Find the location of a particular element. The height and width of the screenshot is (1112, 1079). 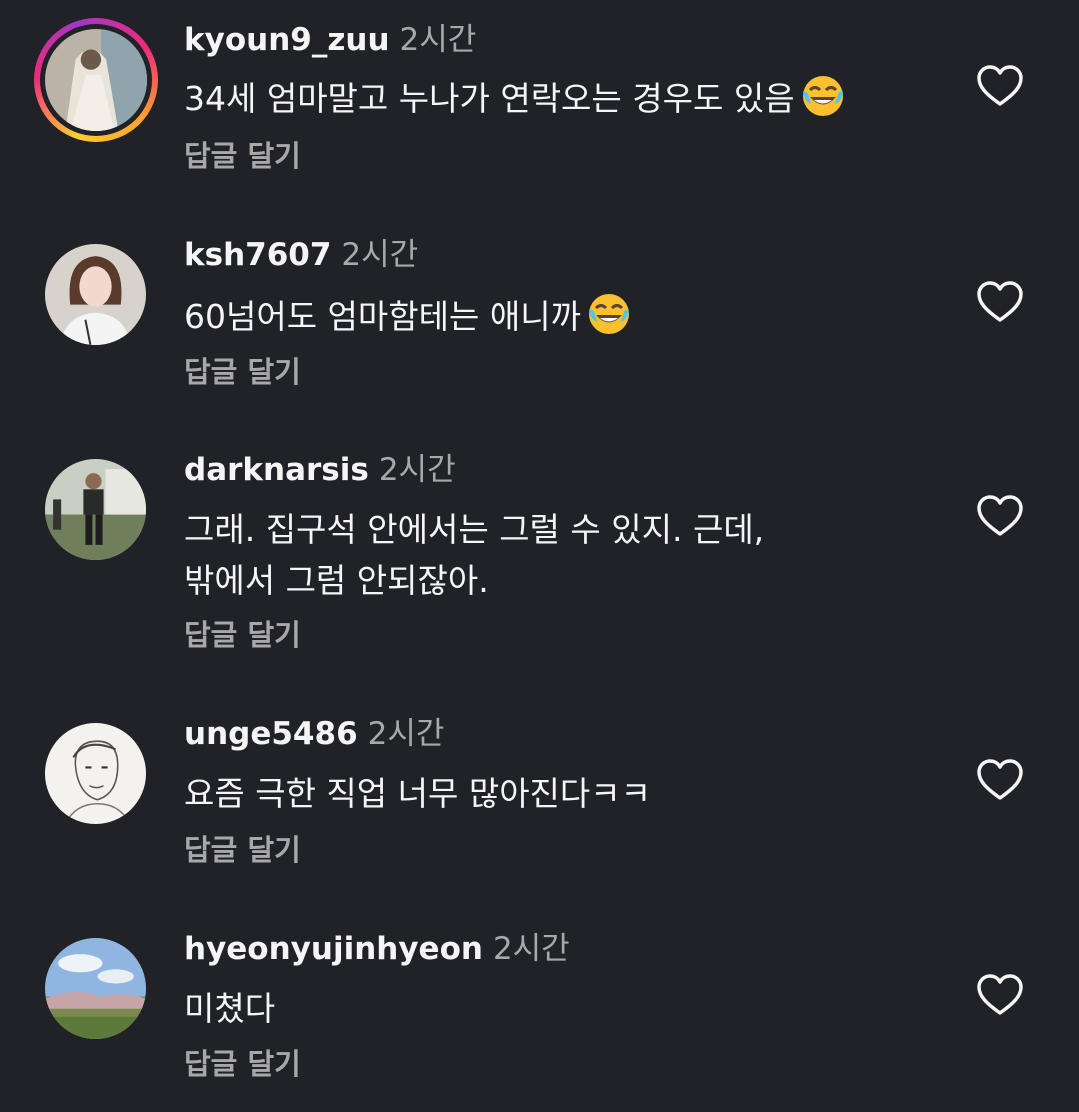

comment-header: kyoun9_zuu 2시간 is located at coordinates (330, 40).